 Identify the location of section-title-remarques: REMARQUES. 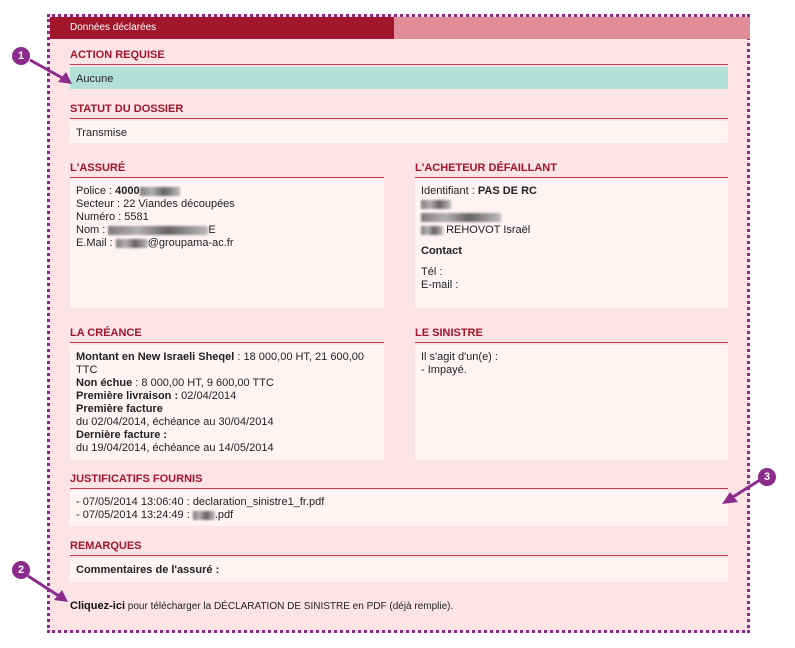
(399, 548).